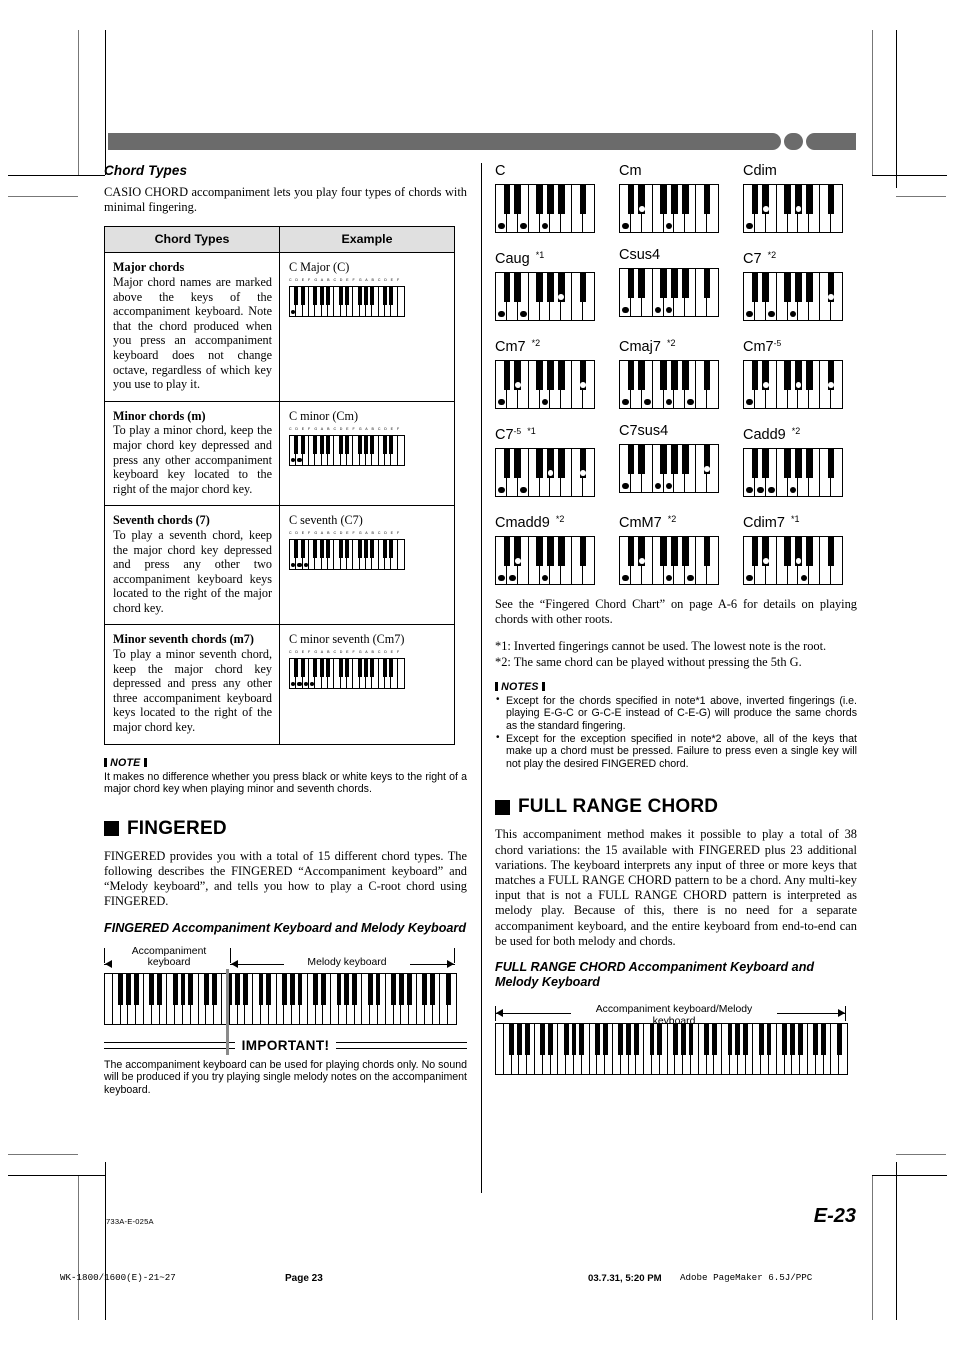 This screenshot has width=954, height=1351. What do you see at coordinates (630, 171) in the screenshot?
I see `chord-diagram-base-name: Cm` at bounding box center [630, 171].